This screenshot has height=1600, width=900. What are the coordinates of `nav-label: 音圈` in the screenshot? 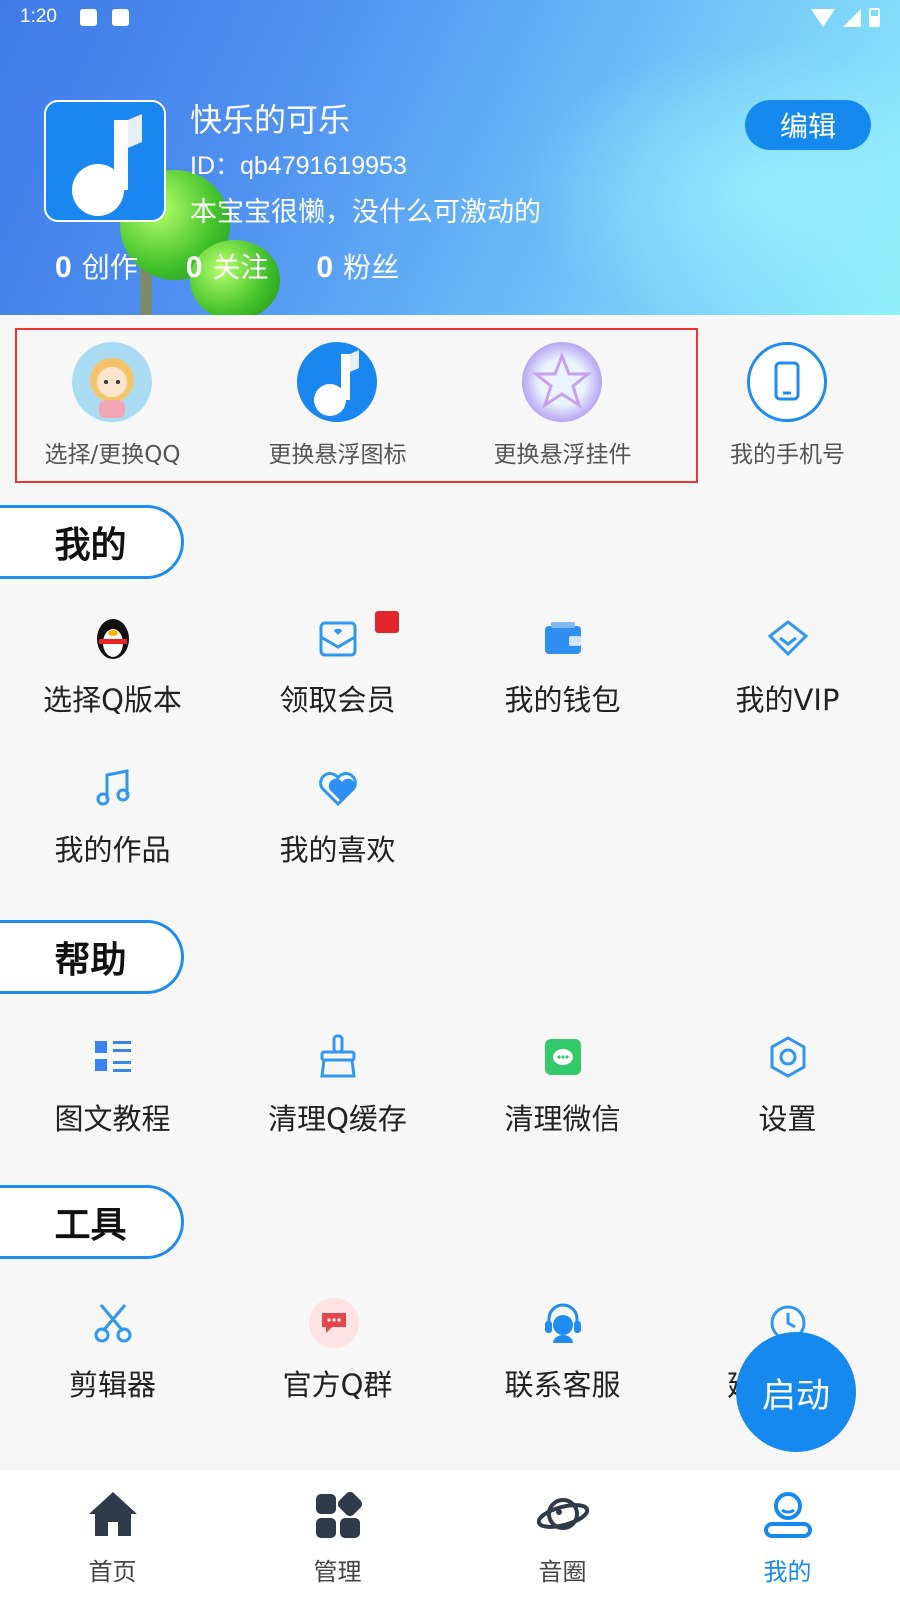 It's located at (562, 1572).